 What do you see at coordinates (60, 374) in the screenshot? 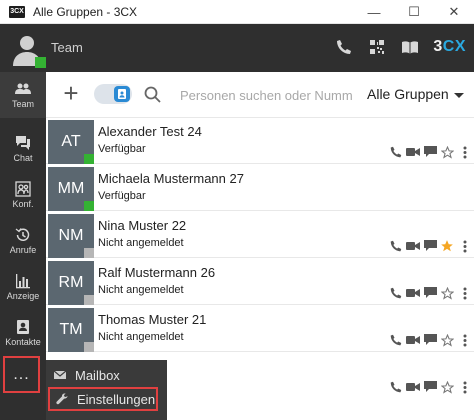
I see `mail-icon` at bounding box center [60, 374].